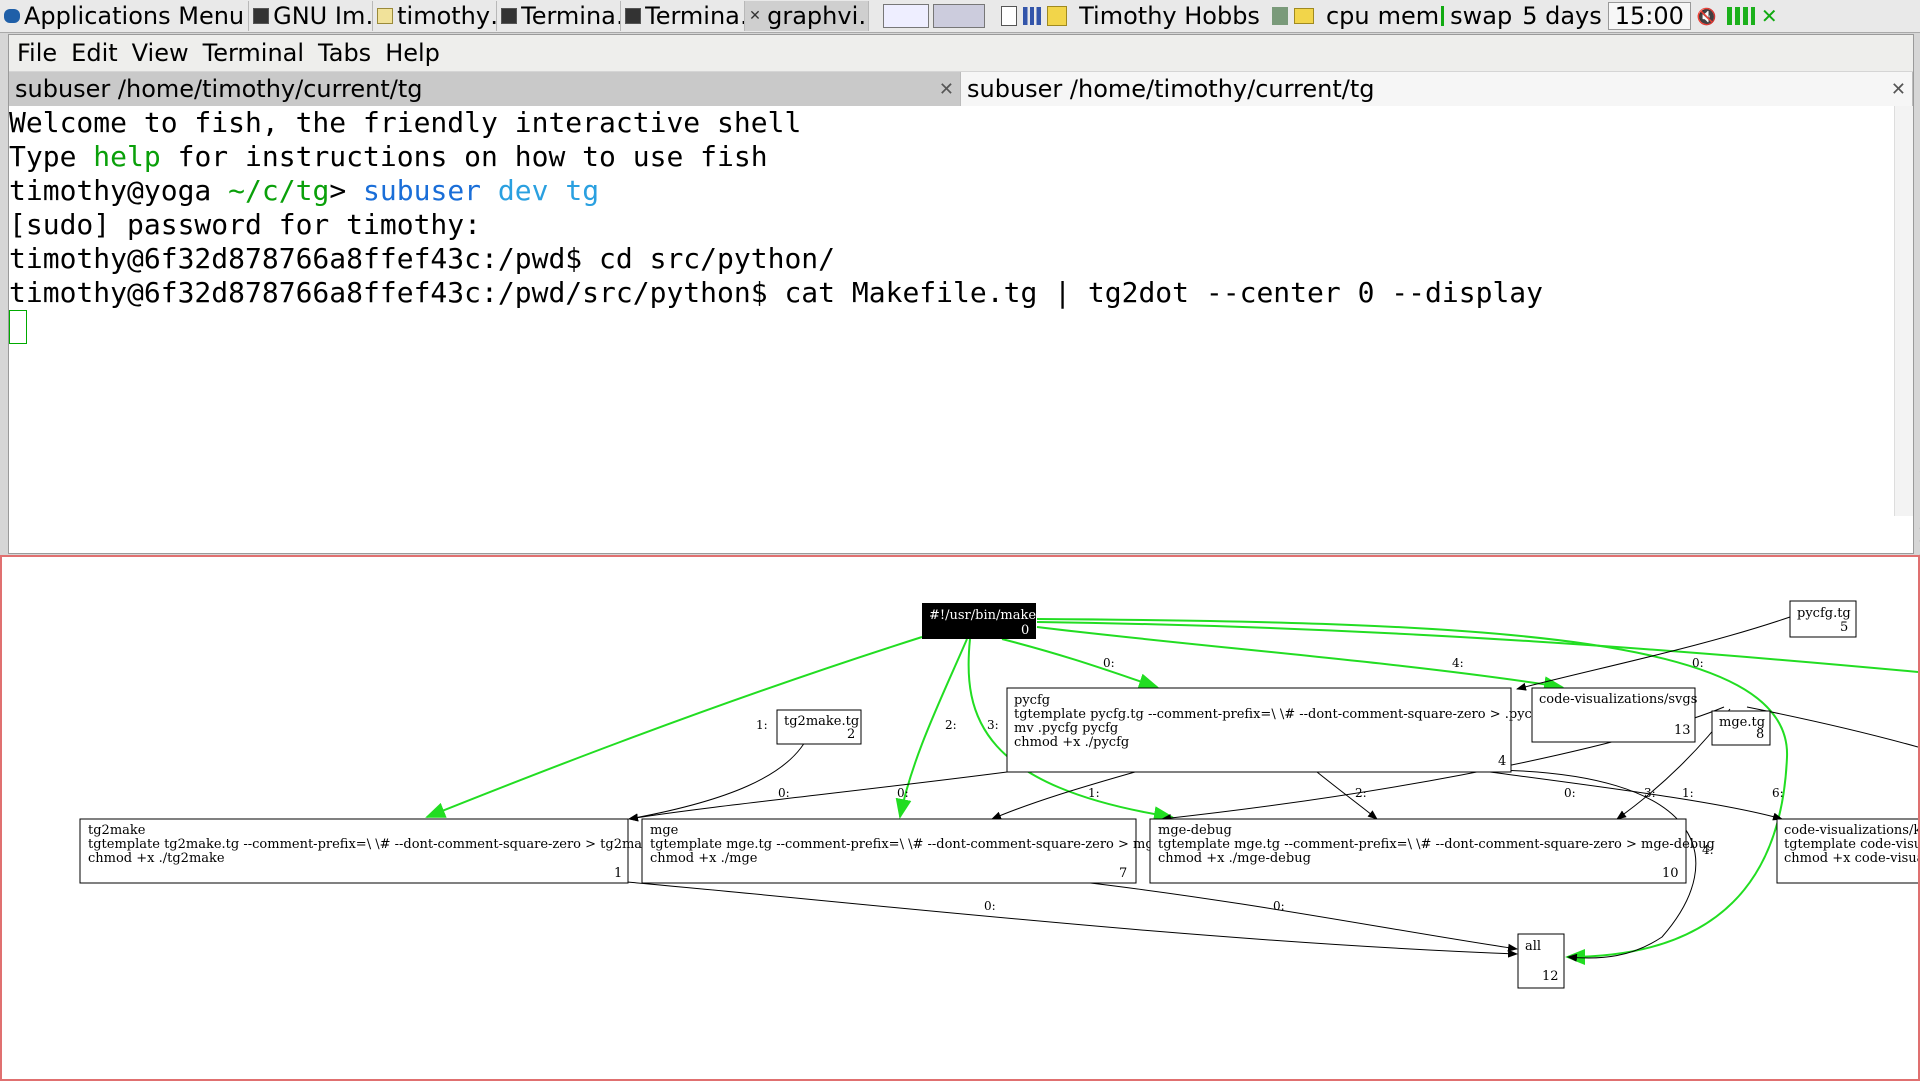 The image size is (1920, 1081). I want to click on node-tg2make-tg: tg2make.tg 2, so click(819, 727).